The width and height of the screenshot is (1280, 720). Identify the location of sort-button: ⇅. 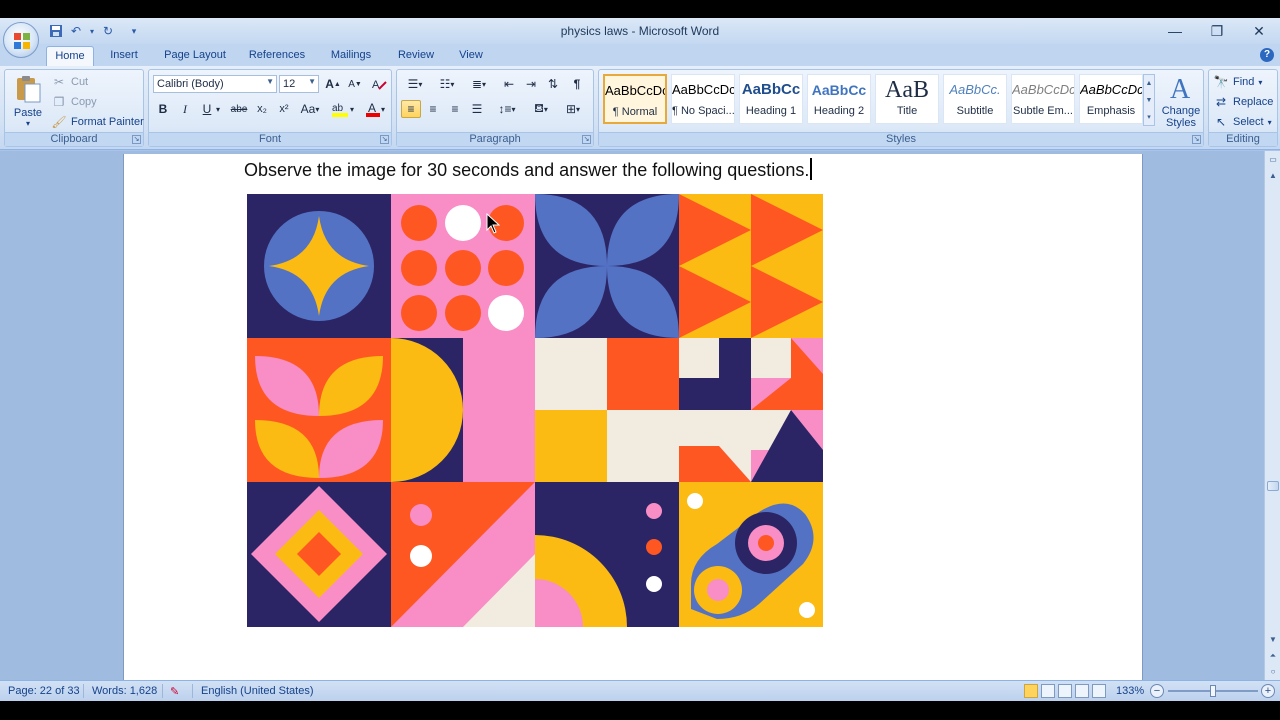
(553, 84).